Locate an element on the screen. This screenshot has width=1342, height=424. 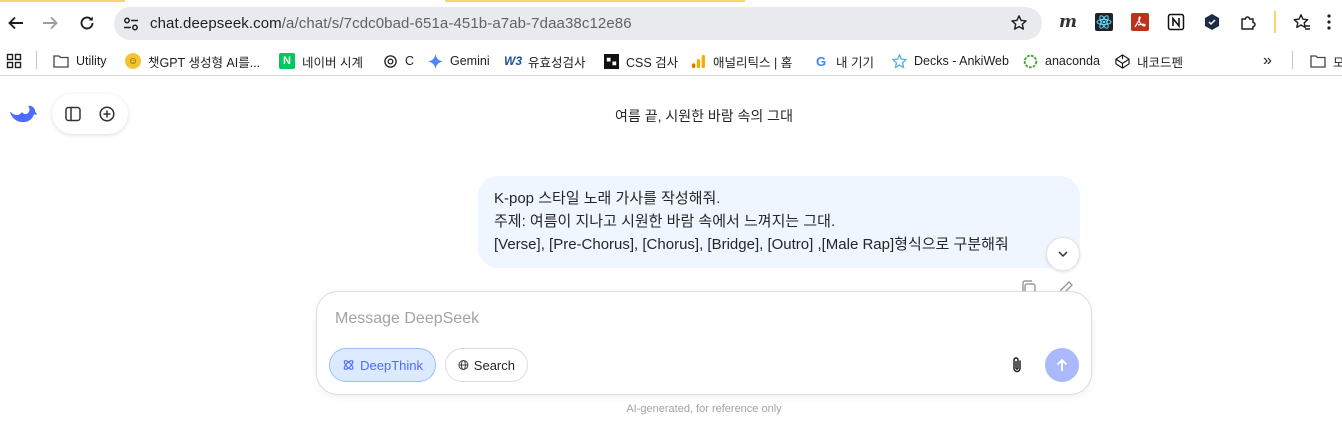
deepthink-toggle-button: DeepThink is located at coordinates (382, 365).